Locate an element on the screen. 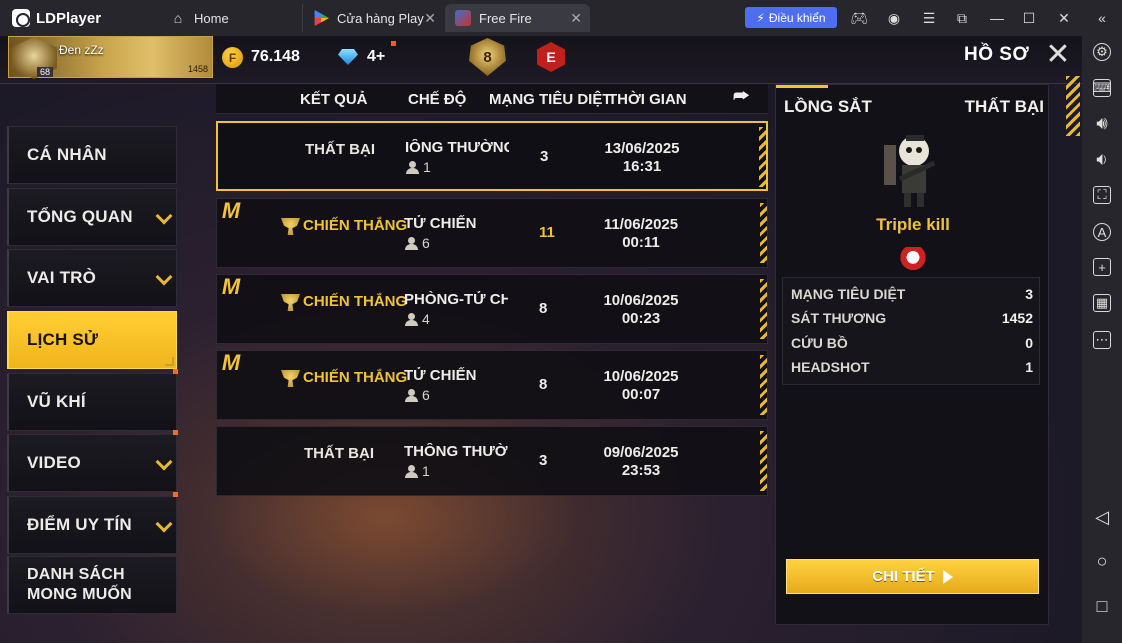 The height and width of the screenshot is (643, 1122). popout-icon: ⧉ is located at coordinates (962, 18).